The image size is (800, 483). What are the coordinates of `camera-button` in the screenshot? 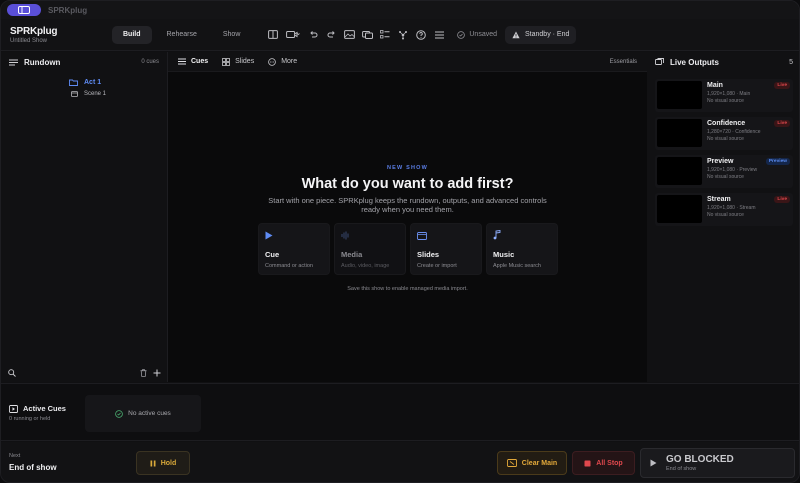 It's located at (293, 35).